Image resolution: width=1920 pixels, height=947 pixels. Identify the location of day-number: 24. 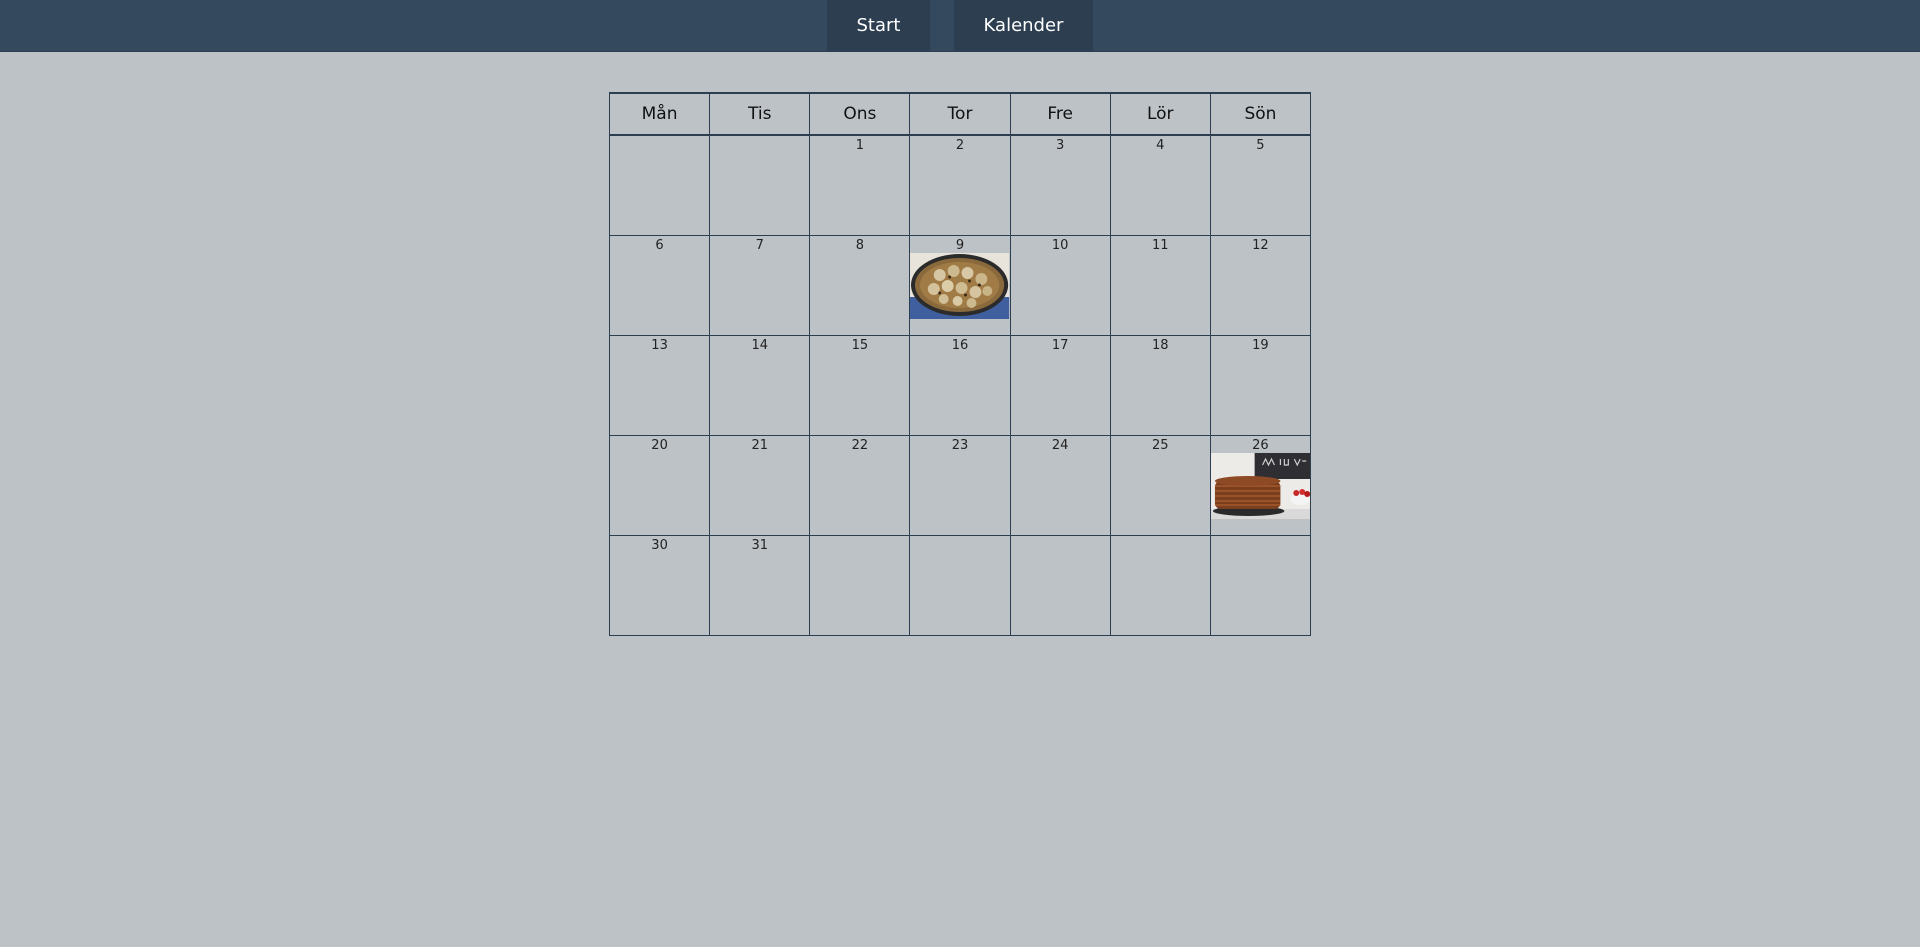
(1060, 445).